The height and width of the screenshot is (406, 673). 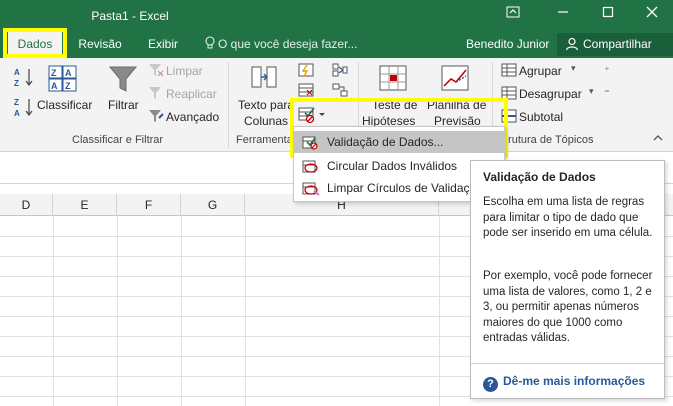 What do you see at coordinates (26, 205) in the screenshot?
I see `column-header-d: D` at bounding box center [26, 205].